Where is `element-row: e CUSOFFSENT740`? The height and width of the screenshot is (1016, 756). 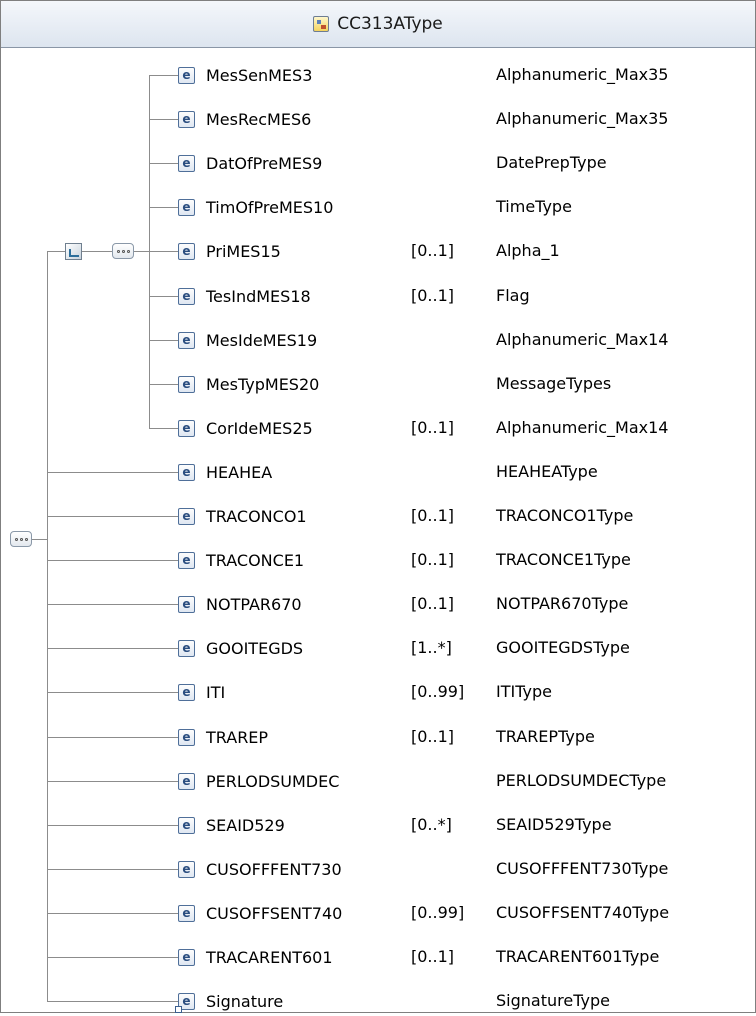 element-row: e CUSOFFSENT740 is located at coordinates (260, 913).